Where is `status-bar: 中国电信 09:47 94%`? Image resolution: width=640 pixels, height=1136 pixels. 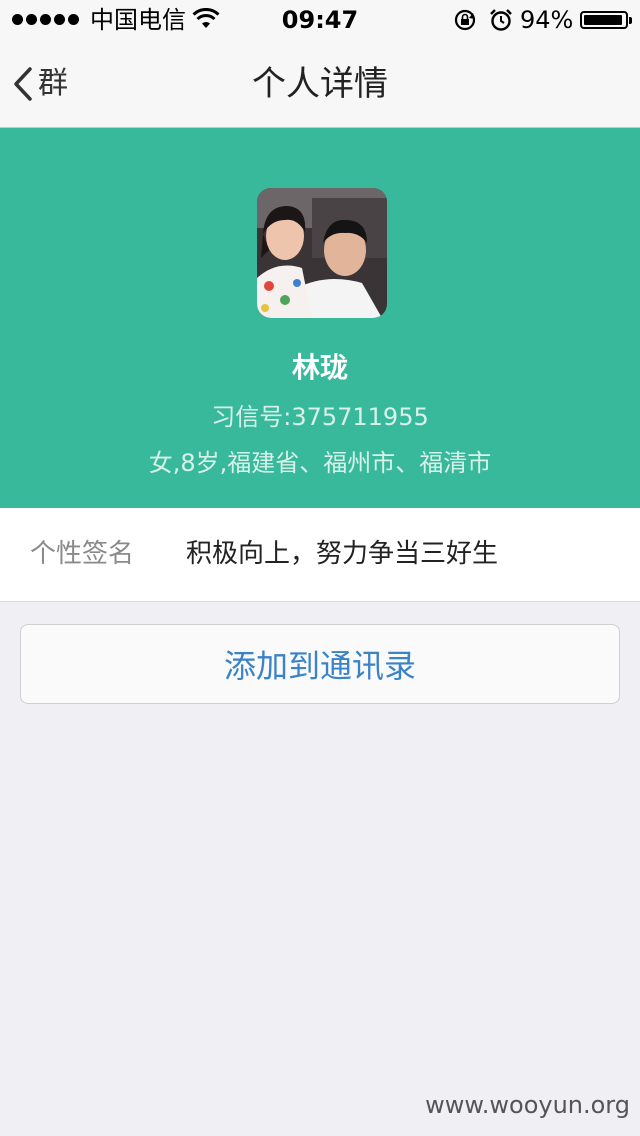 status-bar: 中国电信 09:47 94% is located at coordinates (320, 20).